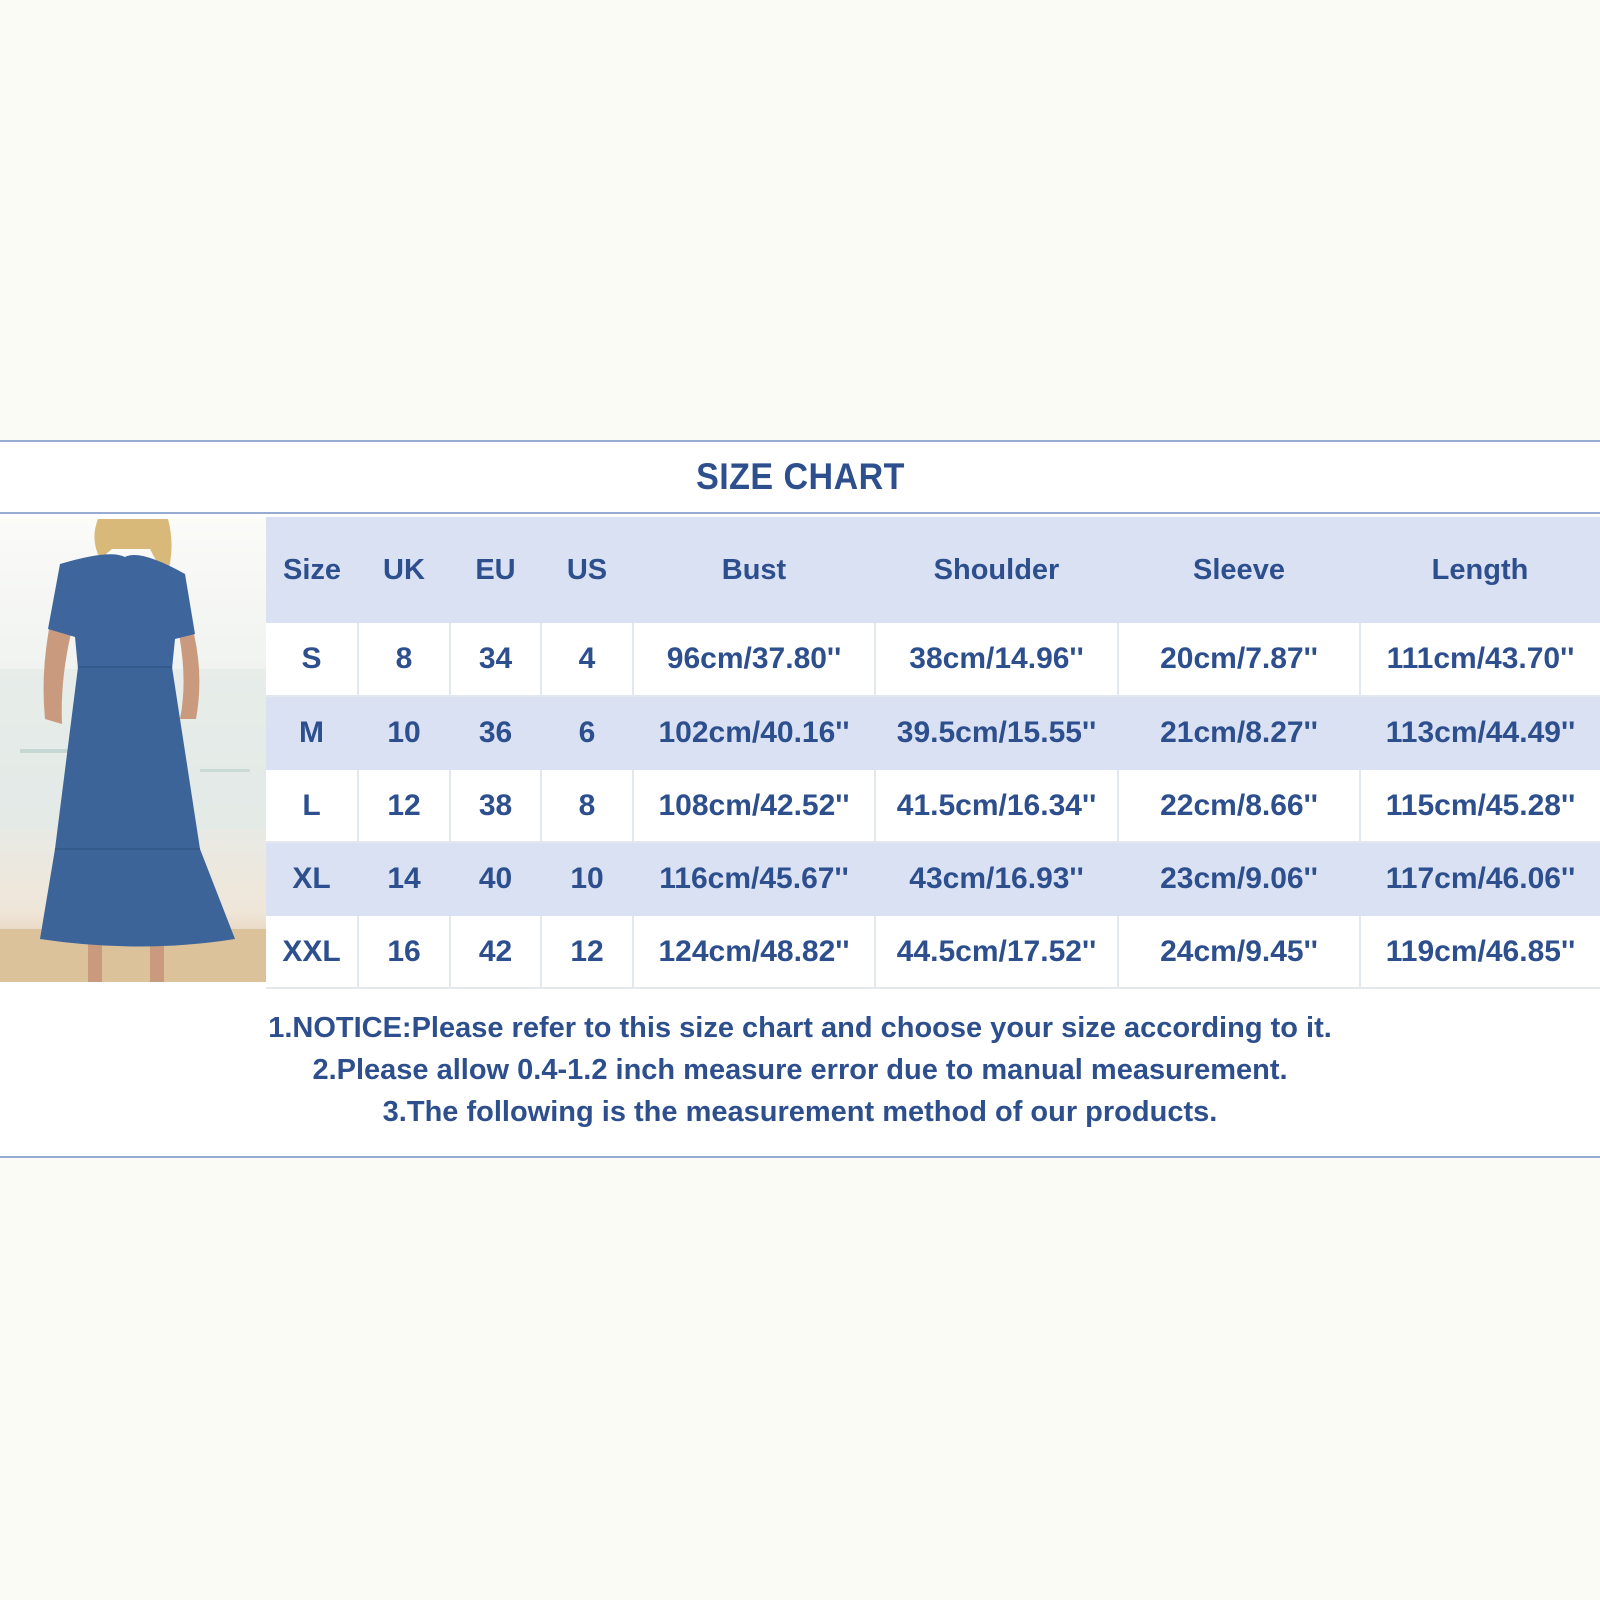 The image size is (1600, 1600). I want to click on cell-length: 115cm/45.28'', so click(1479, 806).